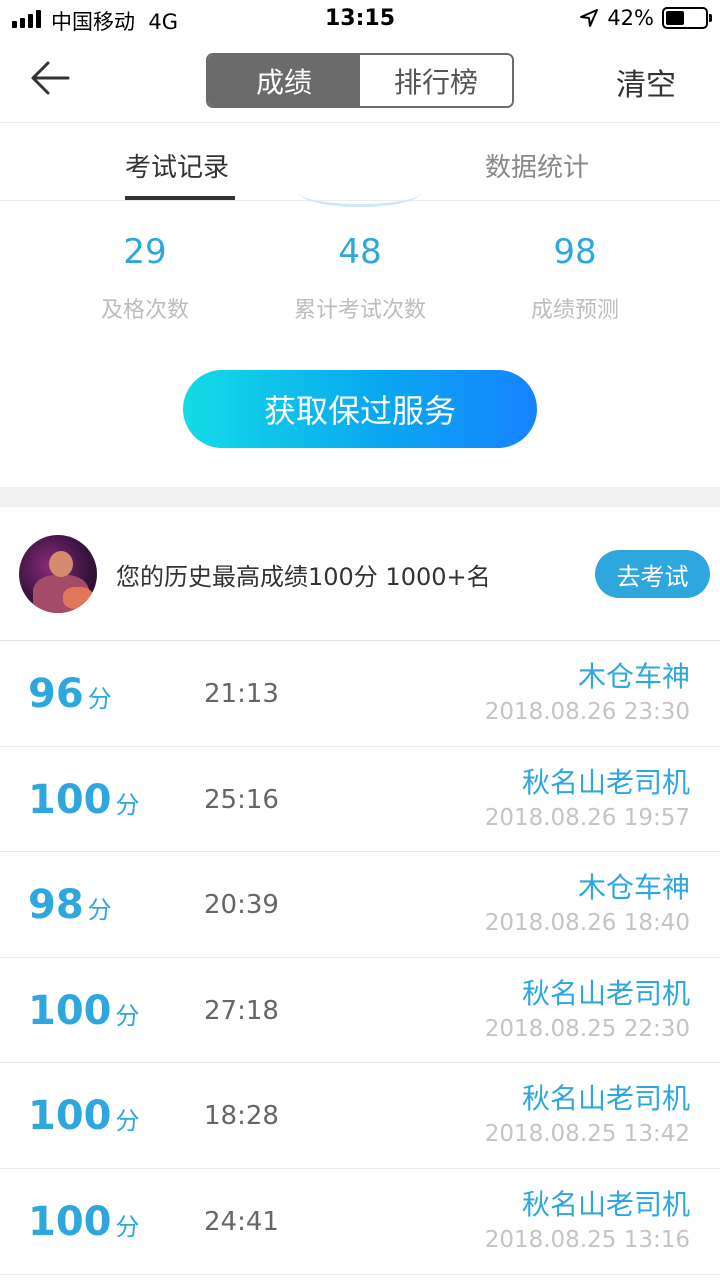 Image resolution: width=720 pixels, height=1280 pixels. What do you see at coordinates (177, 165) in the screenshot?
I see `tab-exam-records: 考试记录` at bounding box center [177, 165].